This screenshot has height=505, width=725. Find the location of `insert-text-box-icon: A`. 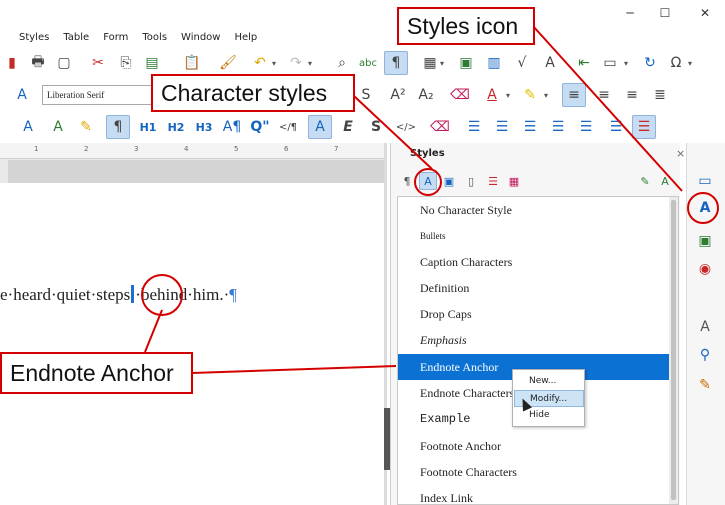

insert-text-box-icon: A is located at coordinates (550, 63).